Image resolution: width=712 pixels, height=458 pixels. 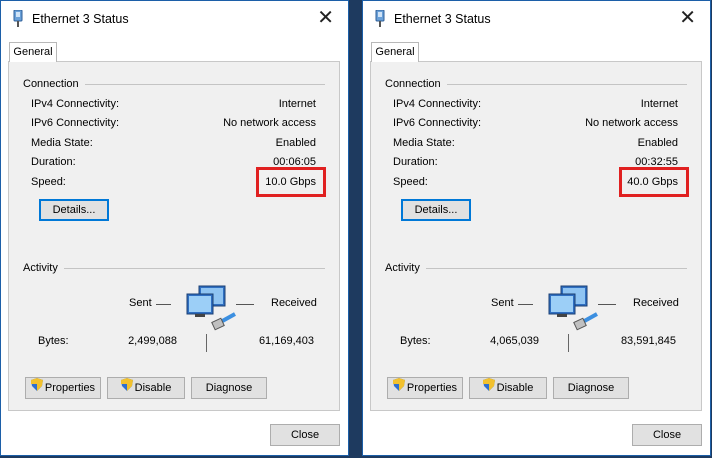 I want to click on bytes-sent-value: 2,499,088, so click(x=152, y=341).